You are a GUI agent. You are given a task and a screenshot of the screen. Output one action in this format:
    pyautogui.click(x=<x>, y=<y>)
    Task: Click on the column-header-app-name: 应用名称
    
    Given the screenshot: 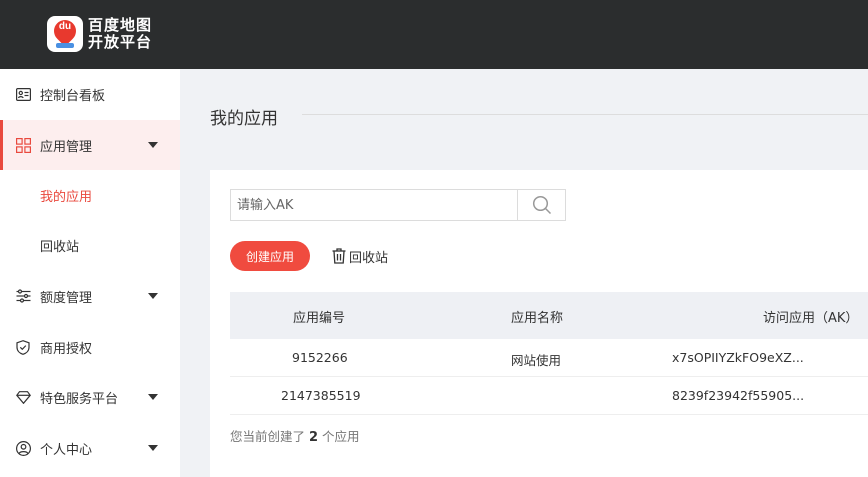 What is the action you would take?
    pyautogui.click(x=537, y=318)
    